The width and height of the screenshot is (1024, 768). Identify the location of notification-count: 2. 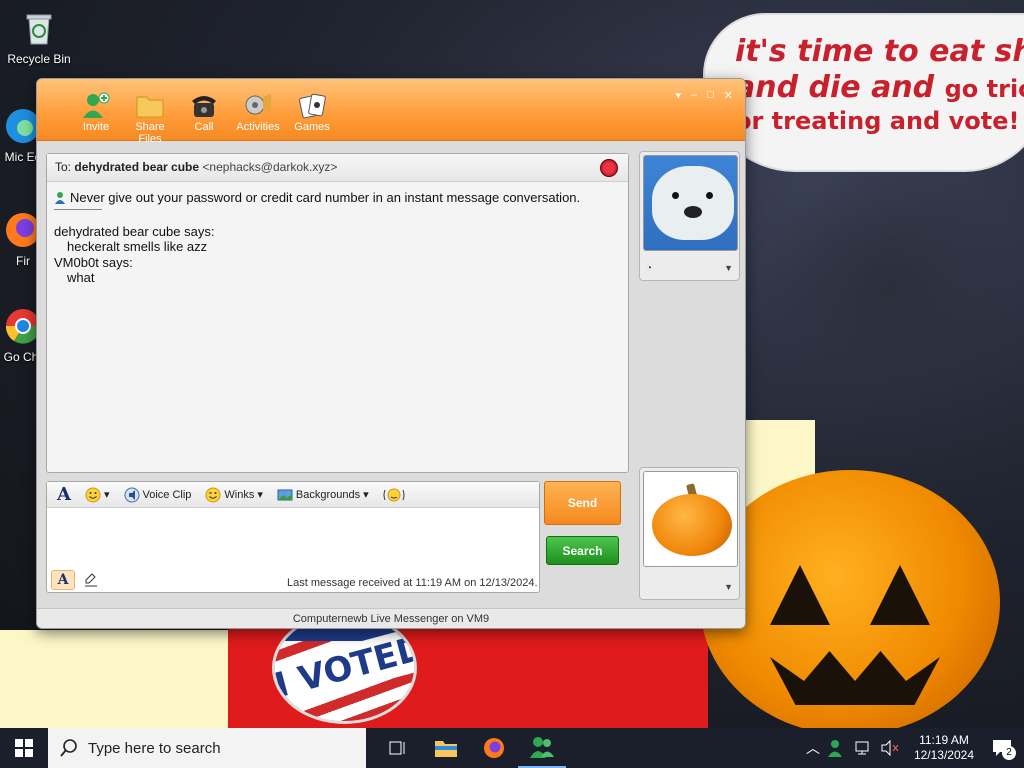
(1009, 753).